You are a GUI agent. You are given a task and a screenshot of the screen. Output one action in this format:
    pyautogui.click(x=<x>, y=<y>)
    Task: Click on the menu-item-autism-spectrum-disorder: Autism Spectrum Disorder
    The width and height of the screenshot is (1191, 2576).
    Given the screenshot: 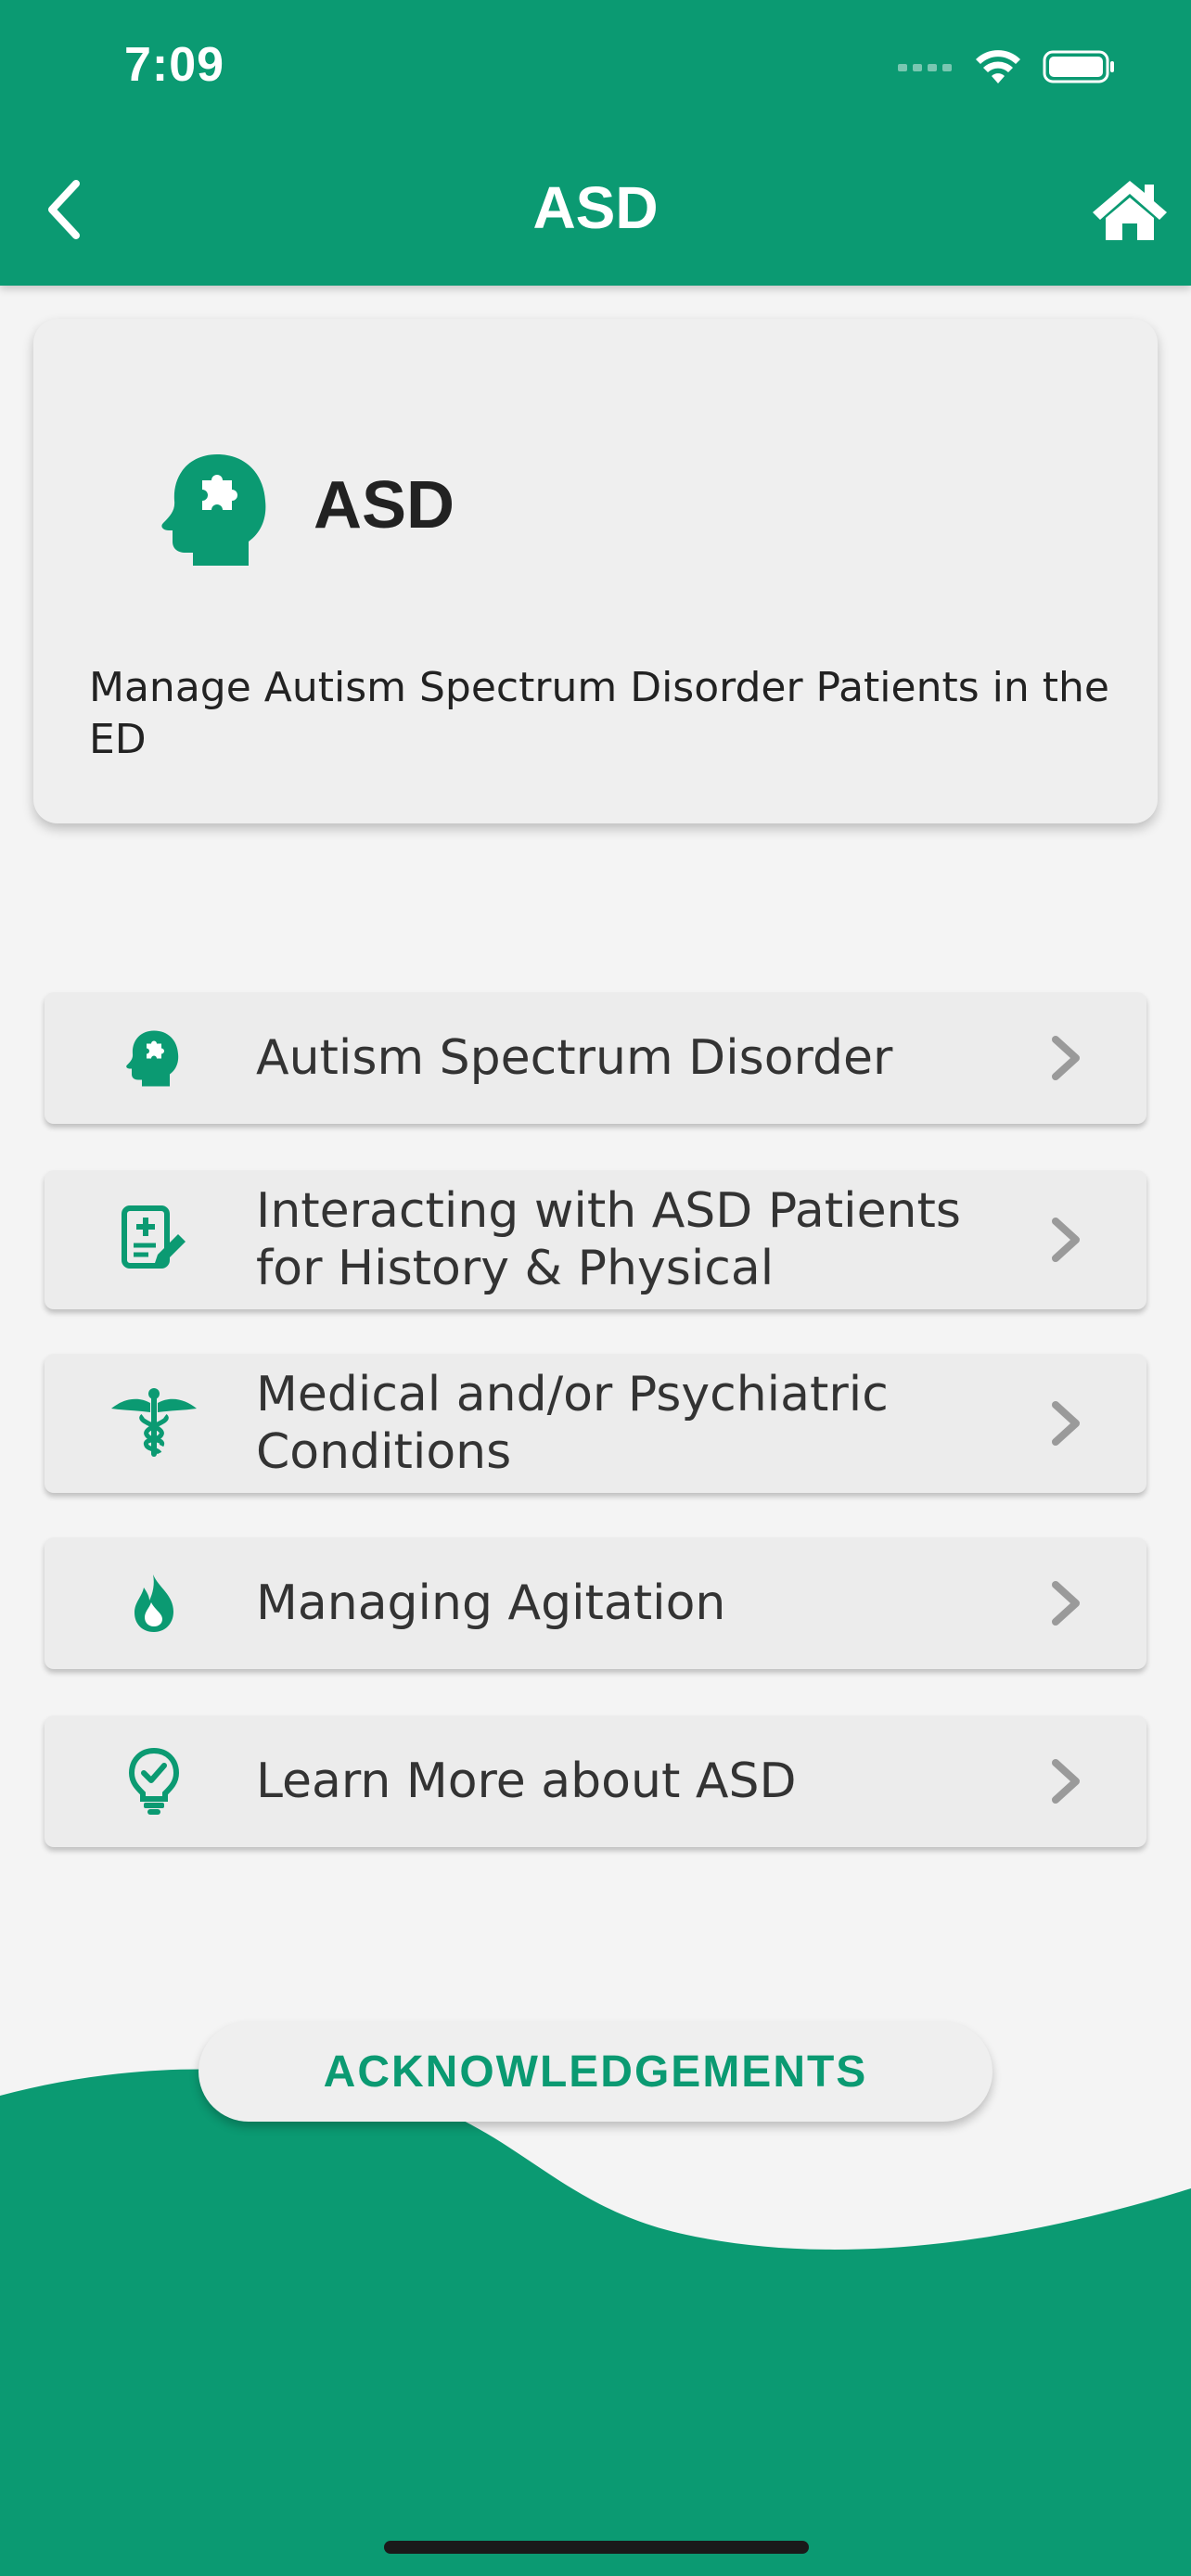 What is the action you would take?
    pyautogui.click(x=595, y=1058)
    